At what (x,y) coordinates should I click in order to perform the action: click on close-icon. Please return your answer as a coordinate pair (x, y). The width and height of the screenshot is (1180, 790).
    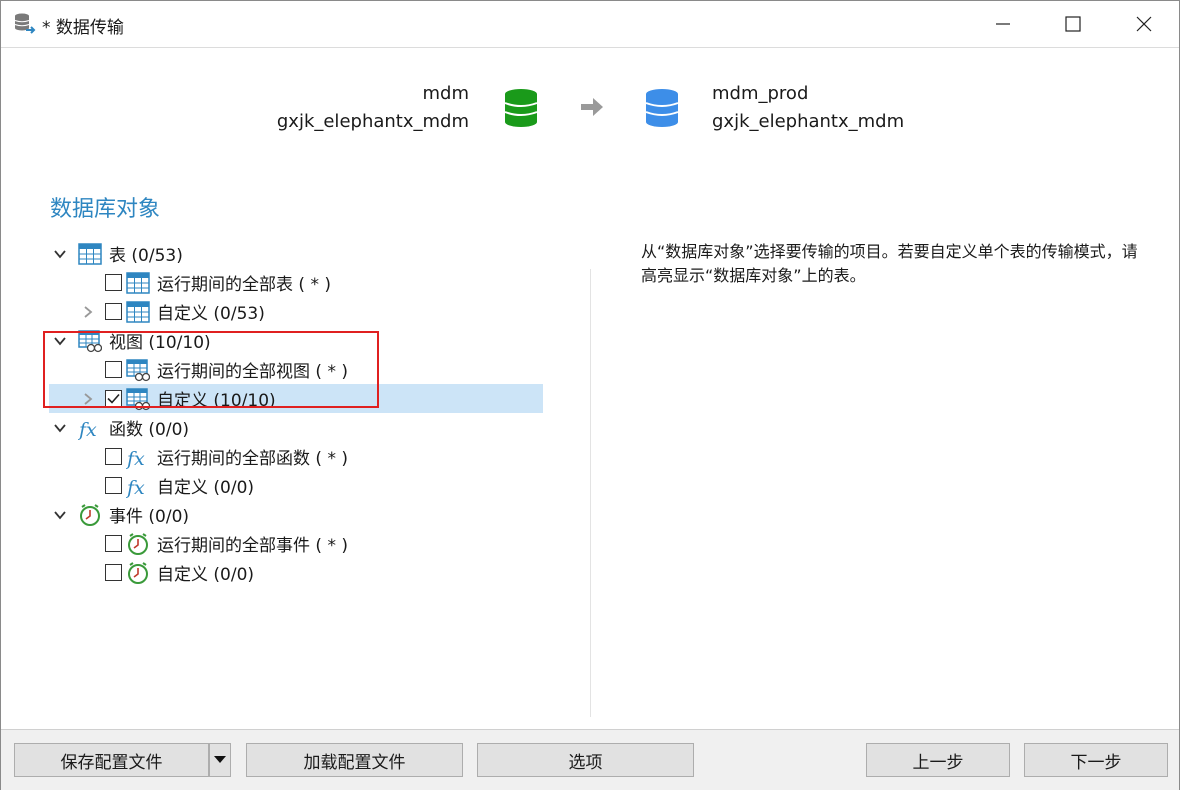
    Looking at the image, I should click on (1144, 24).